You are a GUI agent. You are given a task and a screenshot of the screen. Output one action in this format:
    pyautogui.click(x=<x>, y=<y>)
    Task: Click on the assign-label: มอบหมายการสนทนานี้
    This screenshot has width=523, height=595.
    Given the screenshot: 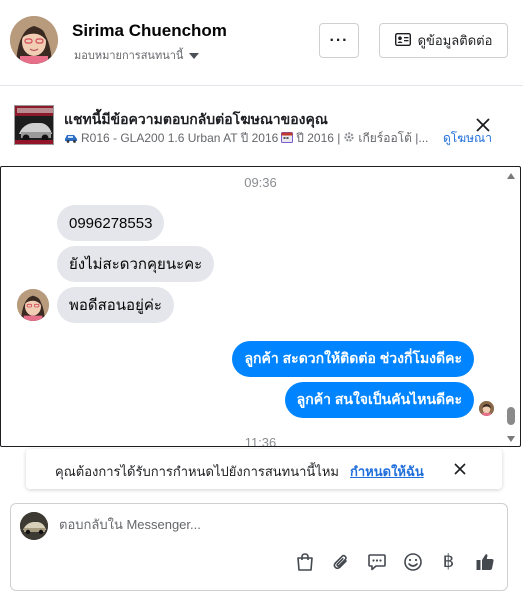 What is the action you would take?
    pyautogui.click(x=129, y=56)
    